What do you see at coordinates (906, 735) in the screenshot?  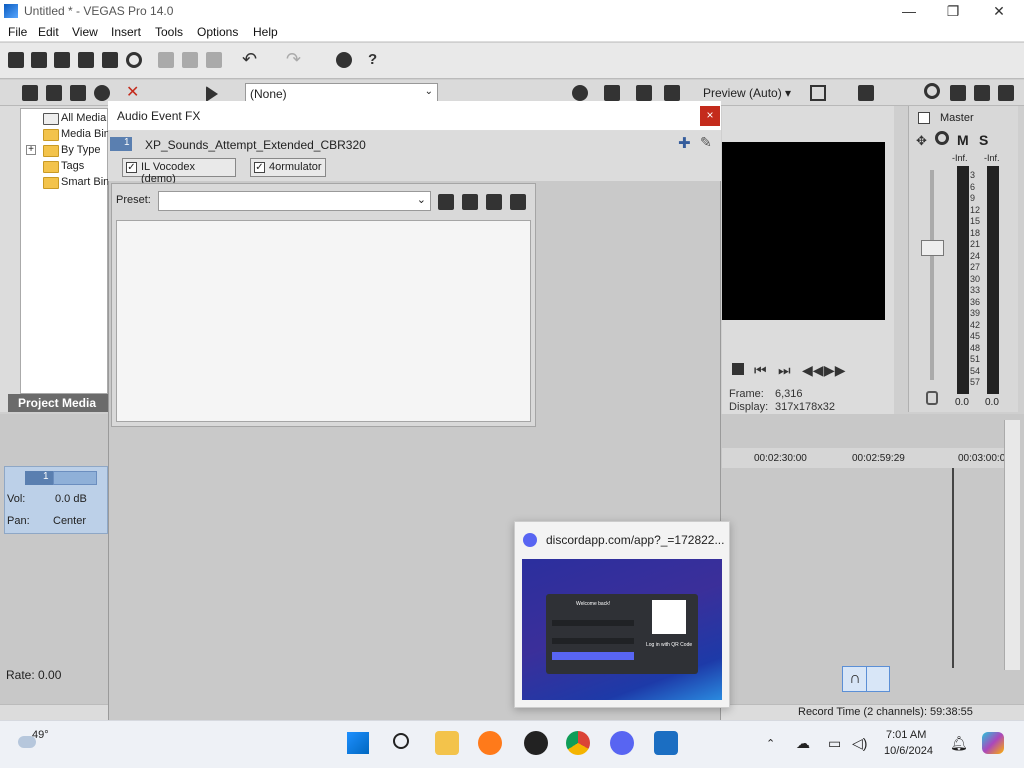 I see `clock-time: 7:01 AM` at bounding box center [906, 735].